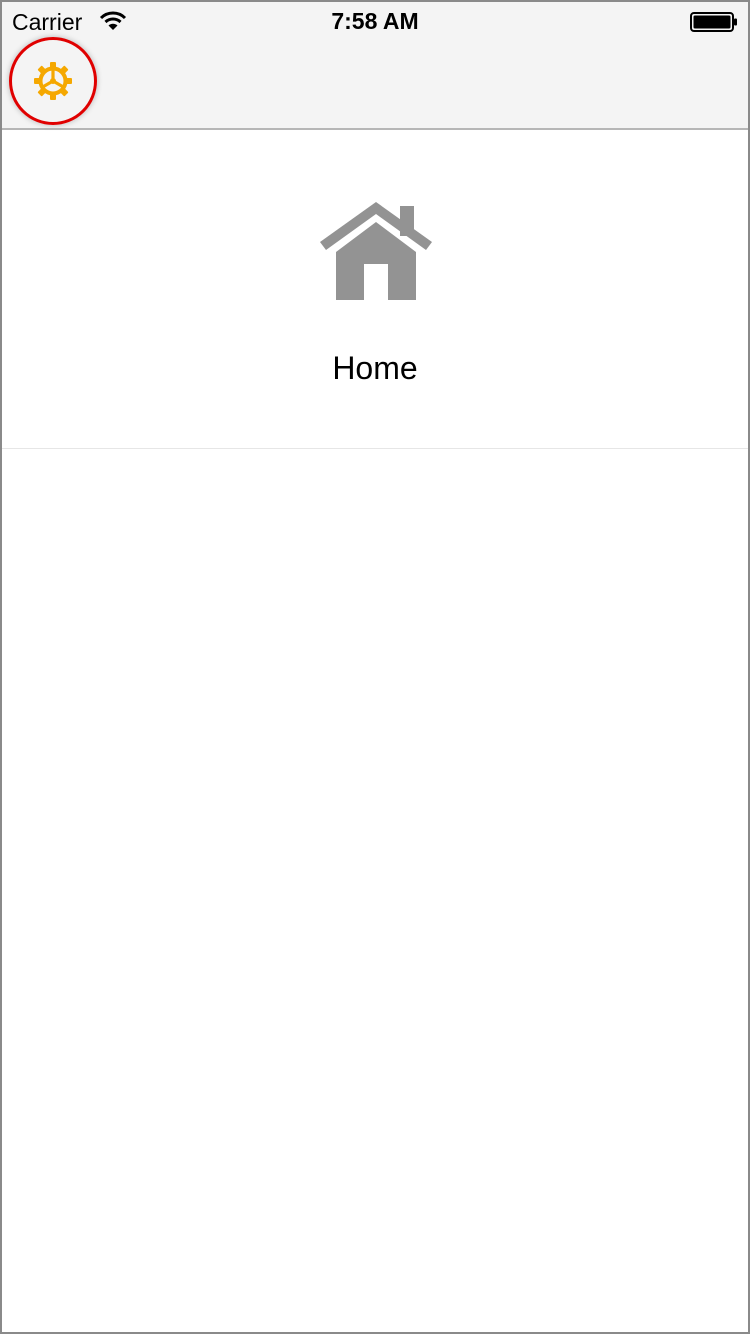 The height and width of the screenshot is (1334, 750). I want to click on battery-icon, so click(713, 22).